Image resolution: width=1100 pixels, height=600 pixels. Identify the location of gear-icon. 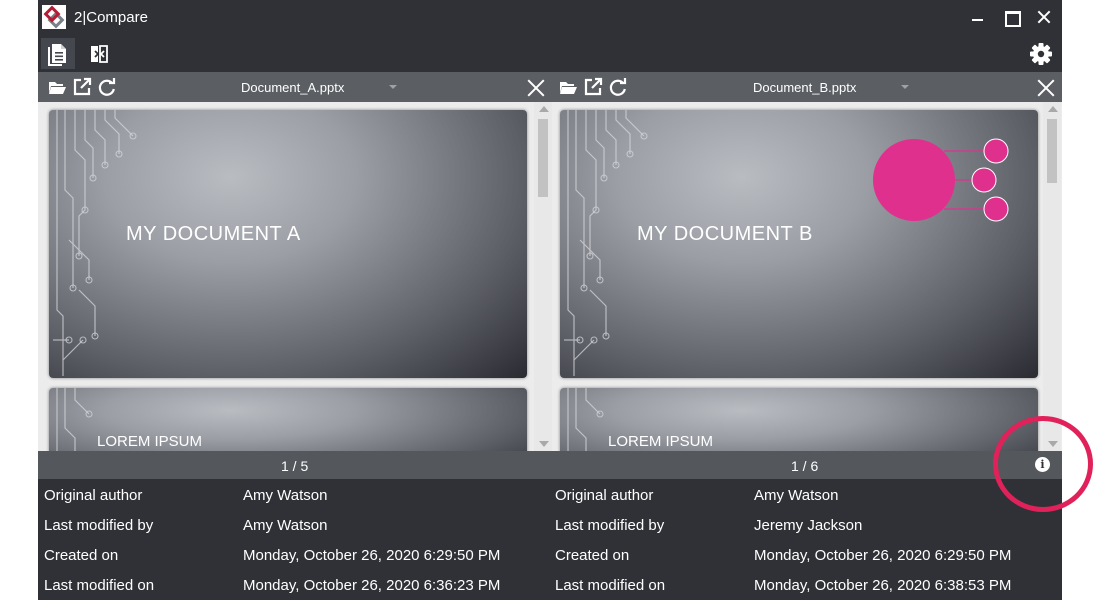
(1041, 54).